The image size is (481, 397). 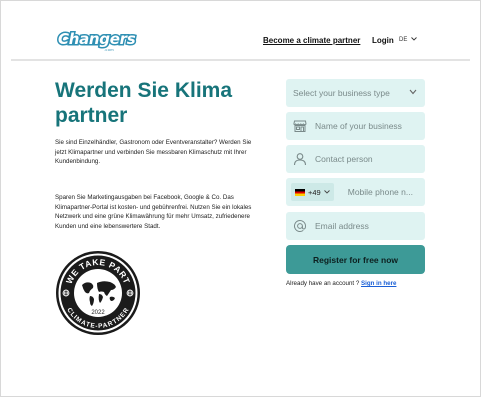 I want to click on business-type-select: Select your business type, so click(x=355, y=93).